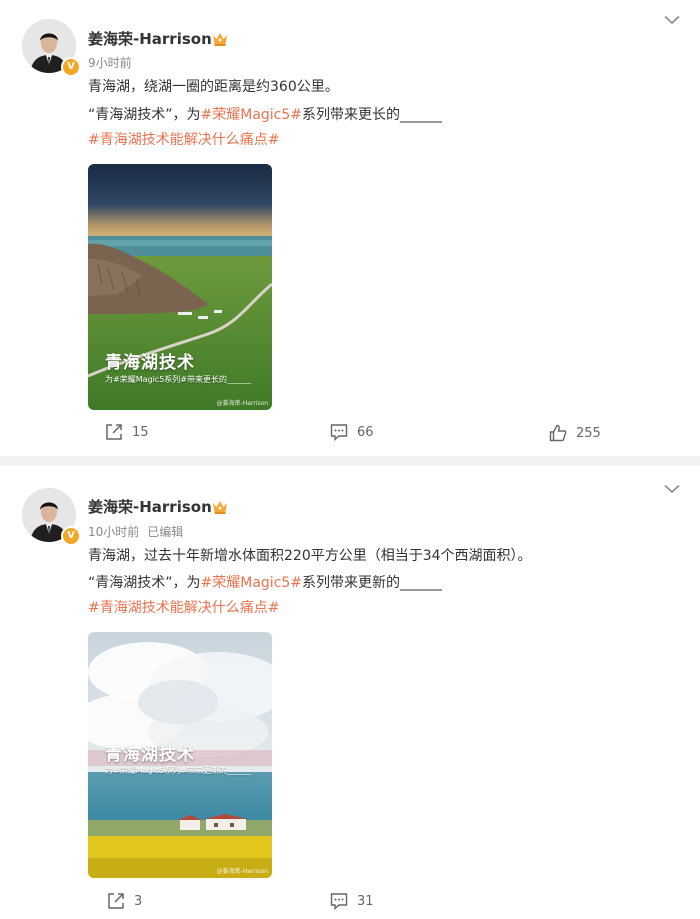 Image resolution: width=700 pixels, height=919 pixels. What do you see at coordinates (178, 770) in the screenshot?
I see `image-subtitle: 为#荣耀Magic5系列#带来更新的______` at bounding box center [178, 770].